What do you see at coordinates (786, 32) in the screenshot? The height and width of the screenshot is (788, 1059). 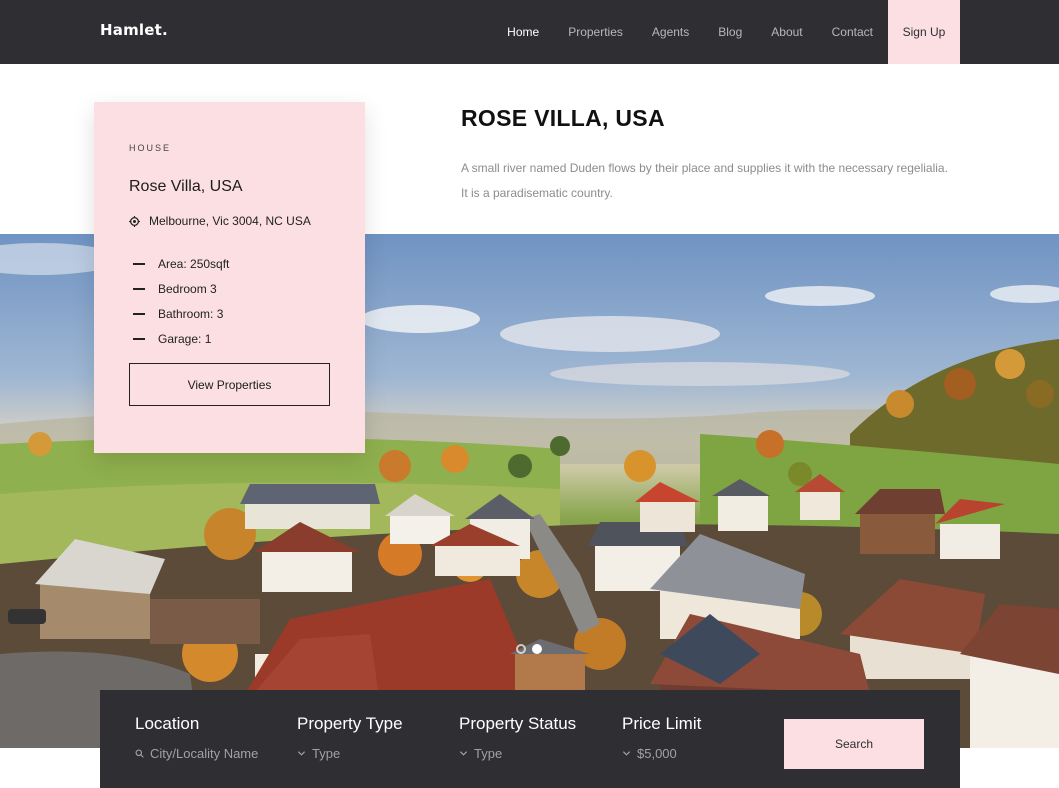 I see `nav-item-about: About` at bounding box center [786, 32].